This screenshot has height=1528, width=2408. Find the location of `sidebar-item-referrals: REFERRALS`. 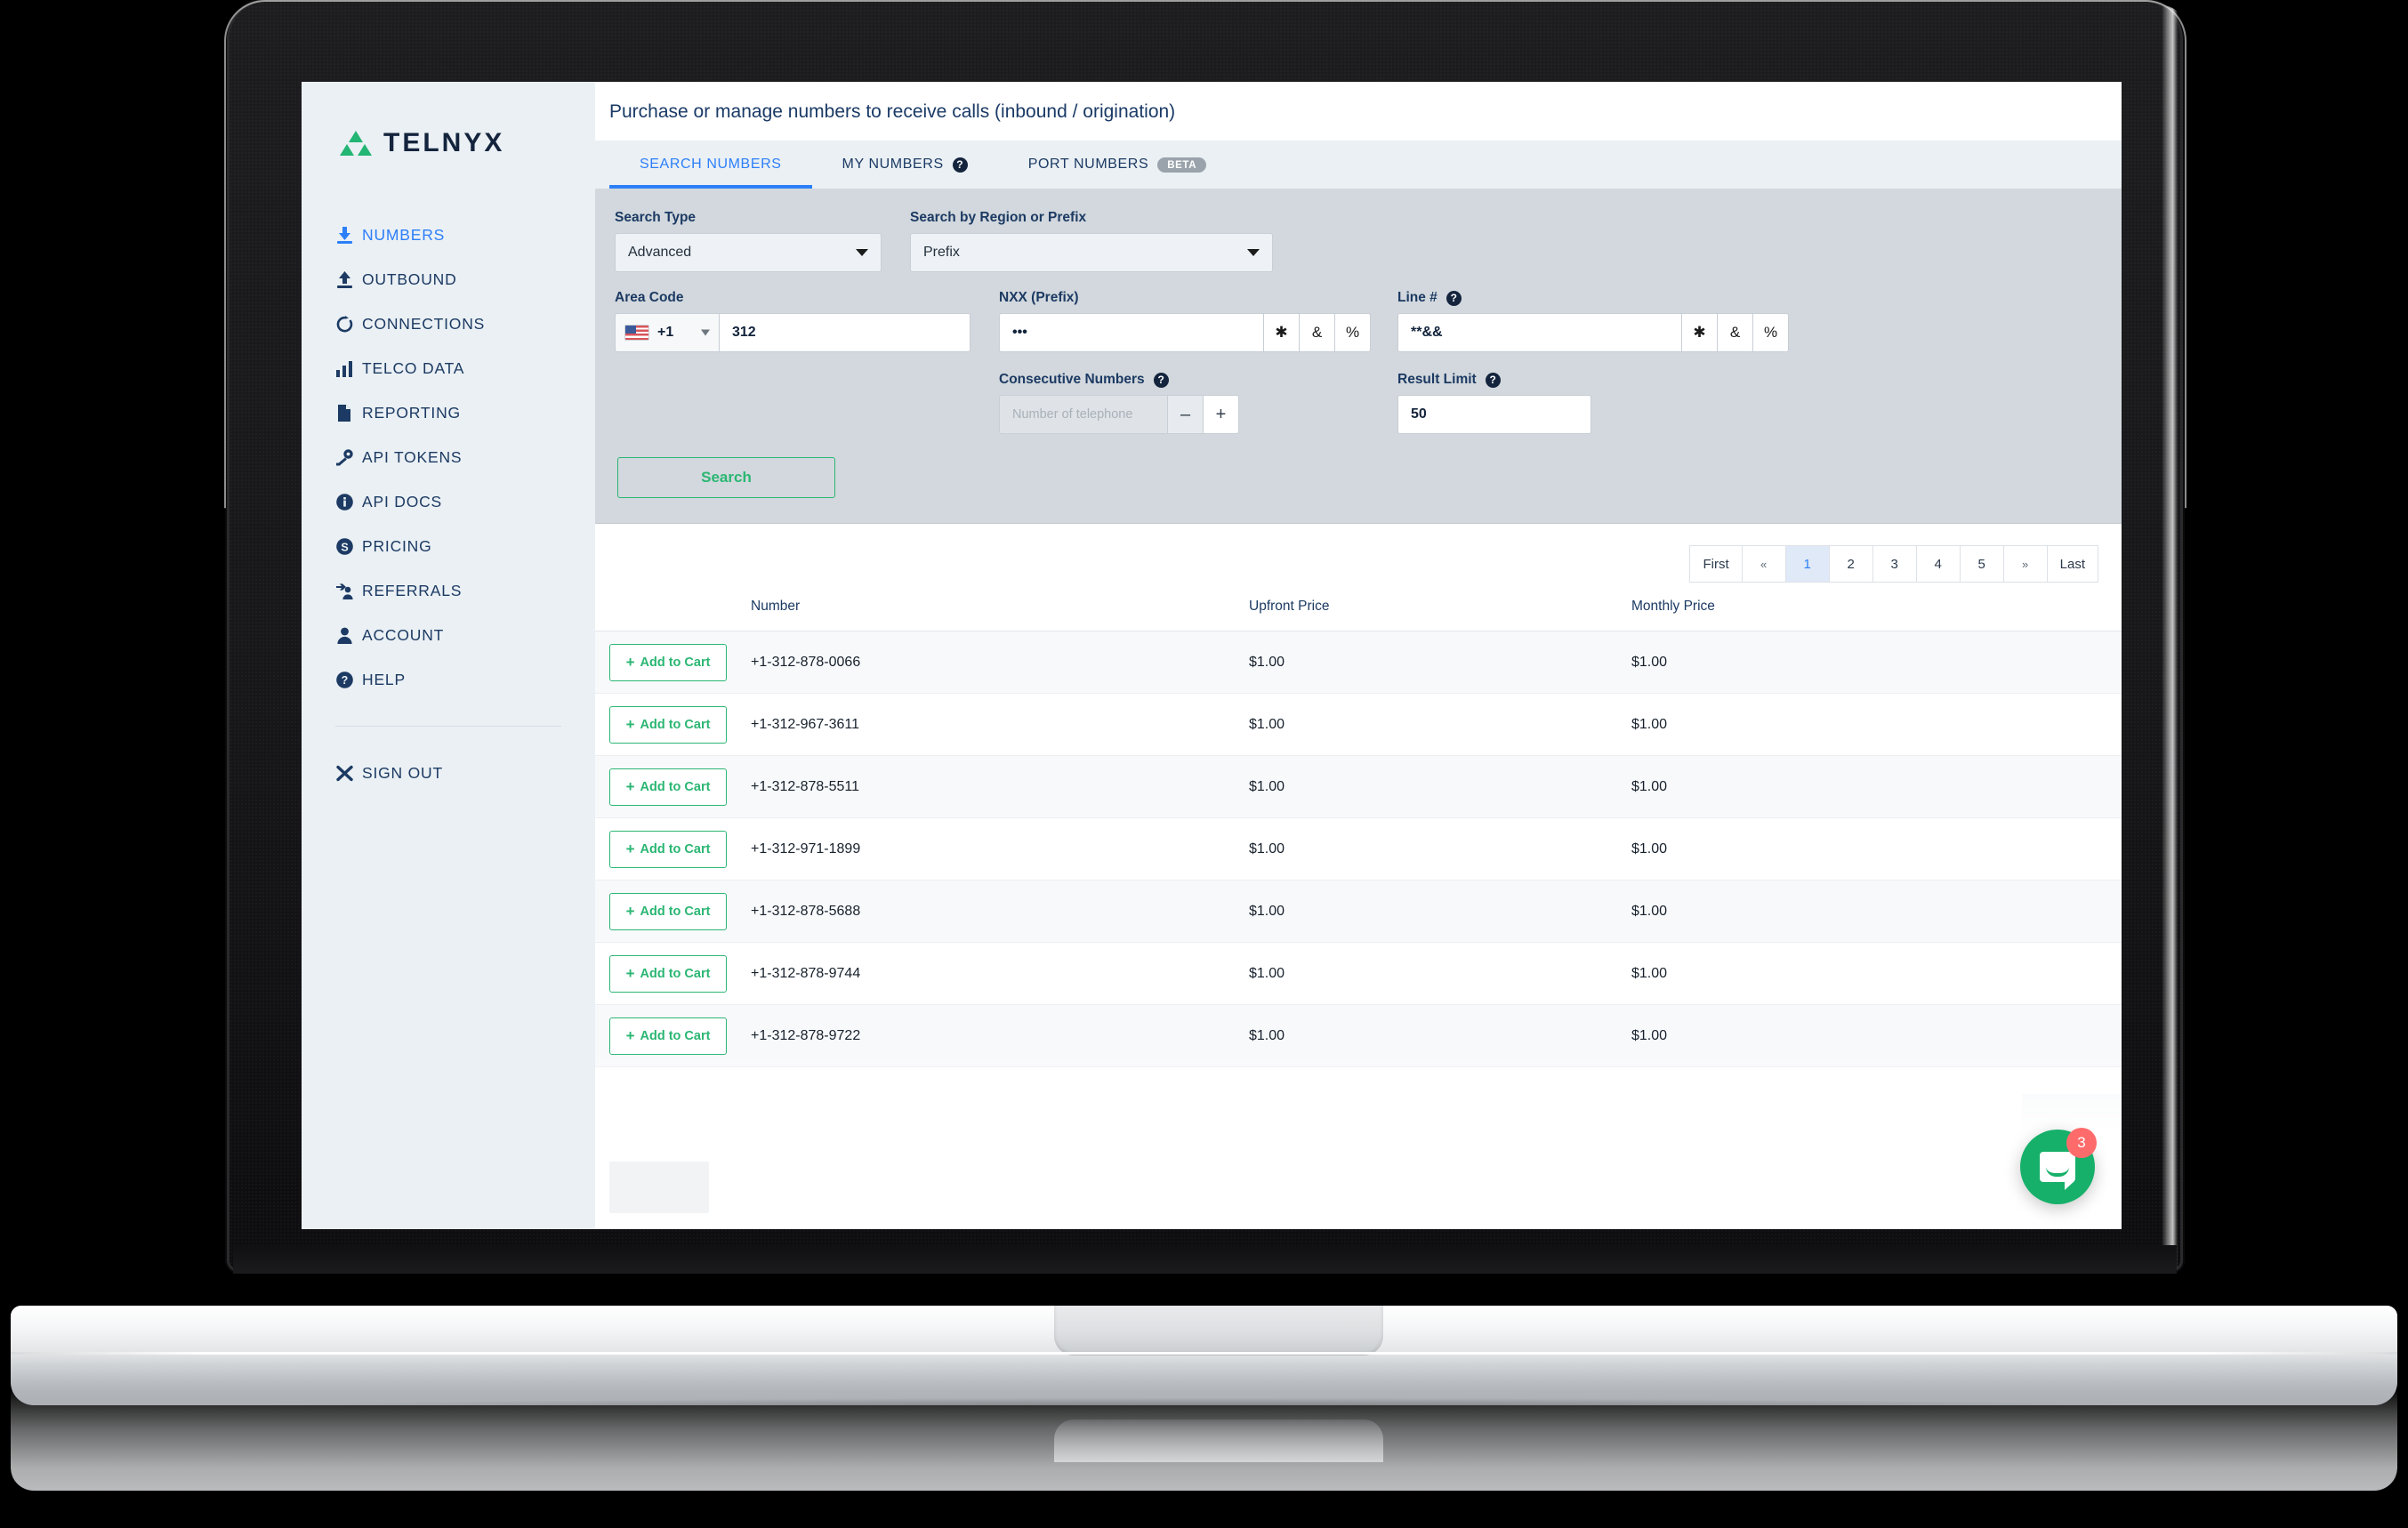

sidebar-item-referrals: REFERRALS is located at coordinates (465, 591).